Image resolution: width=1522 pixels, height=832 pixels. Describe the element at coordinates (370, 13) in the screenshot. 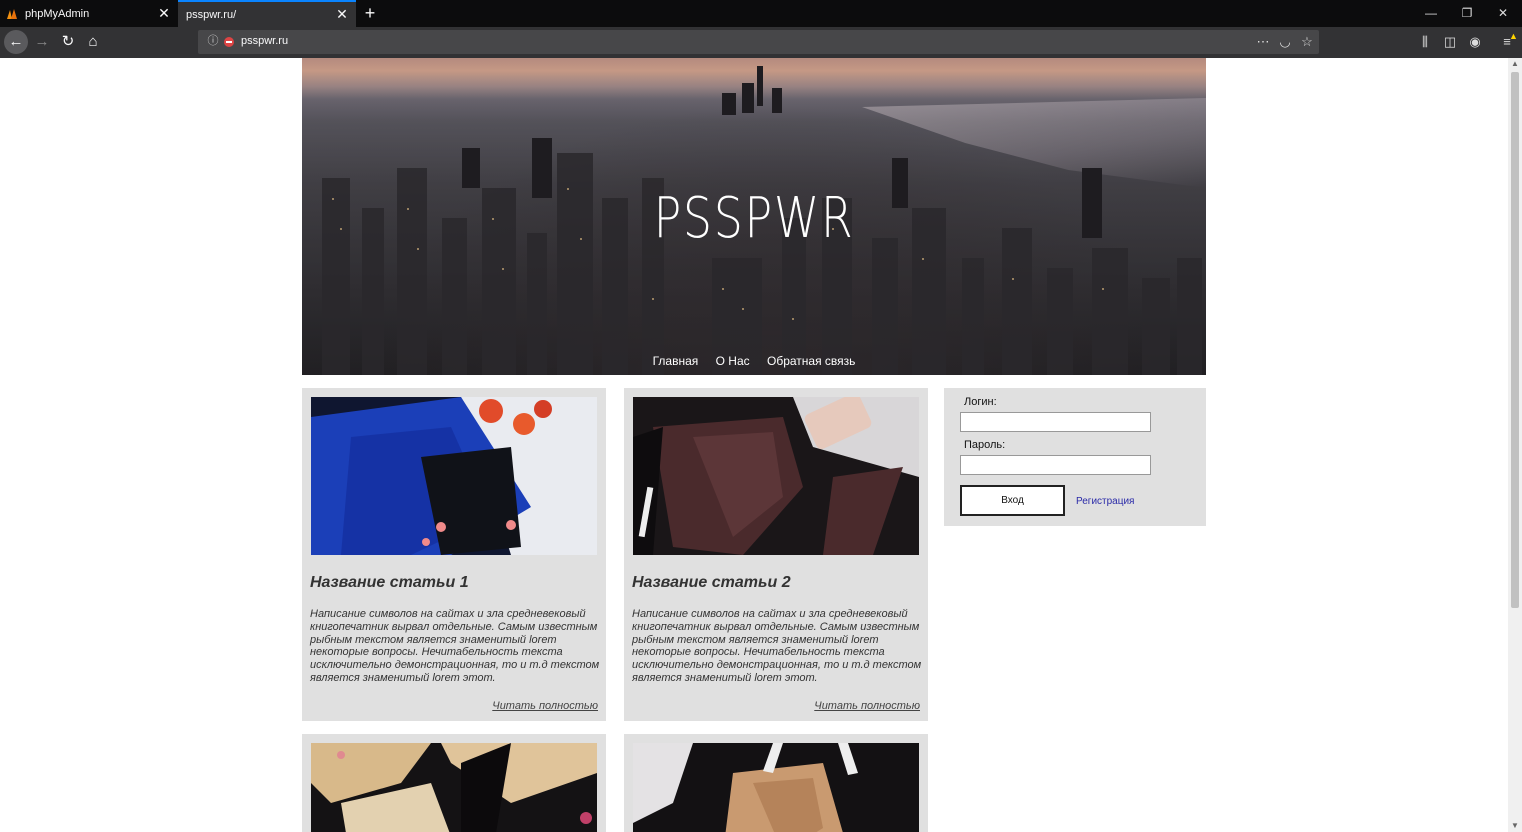

I see `new-tab-icon: +` at that location.